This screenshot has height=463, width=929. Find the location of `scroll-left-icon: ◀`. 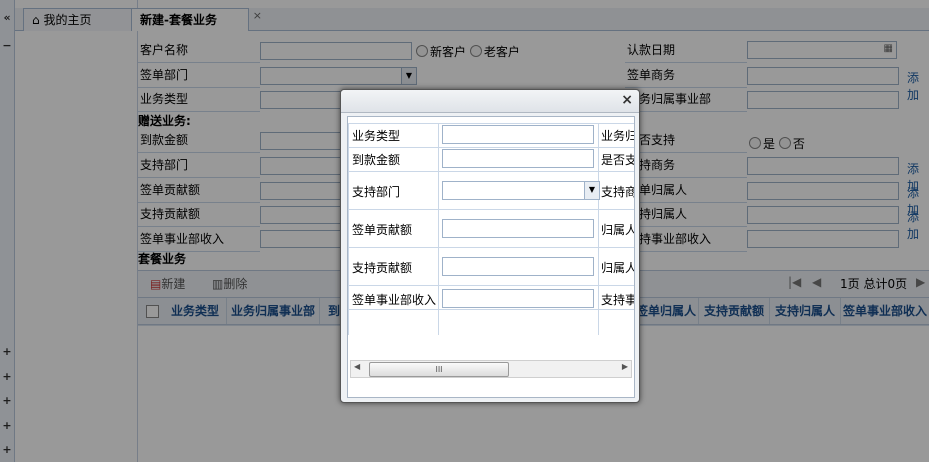

scroll-left-icon: ◀ is located at coordinates (357, 366).